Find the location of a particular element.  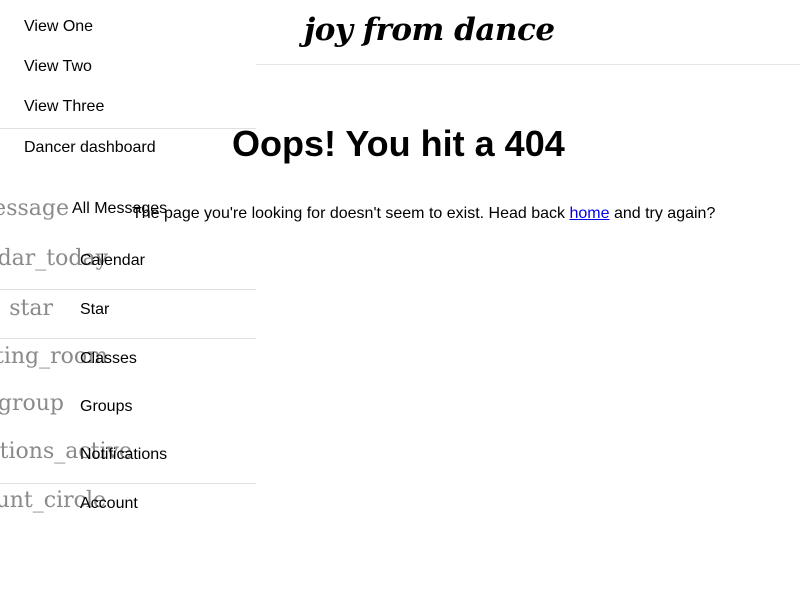

view-two-link: View Two is located at coordinates (58, 67).